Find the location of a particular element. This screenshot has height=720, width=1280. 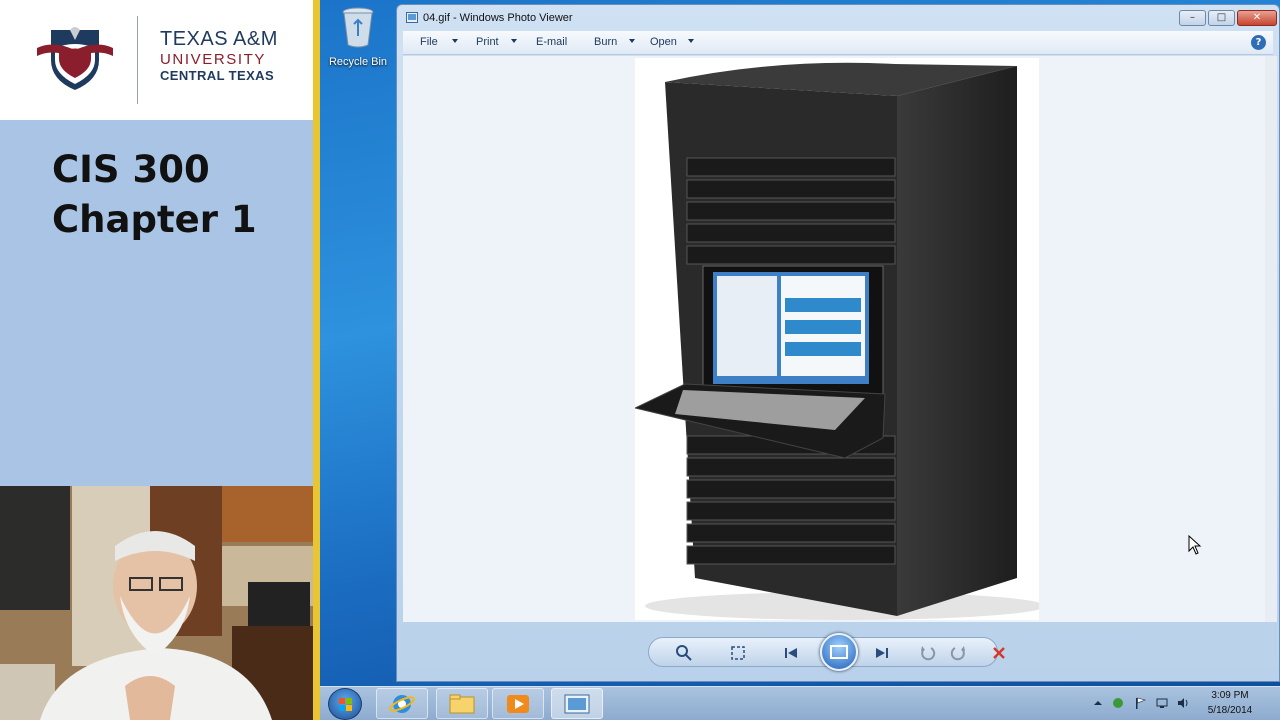

logo-text-university: UNIVERSITY is located at coordinates (213, 59).